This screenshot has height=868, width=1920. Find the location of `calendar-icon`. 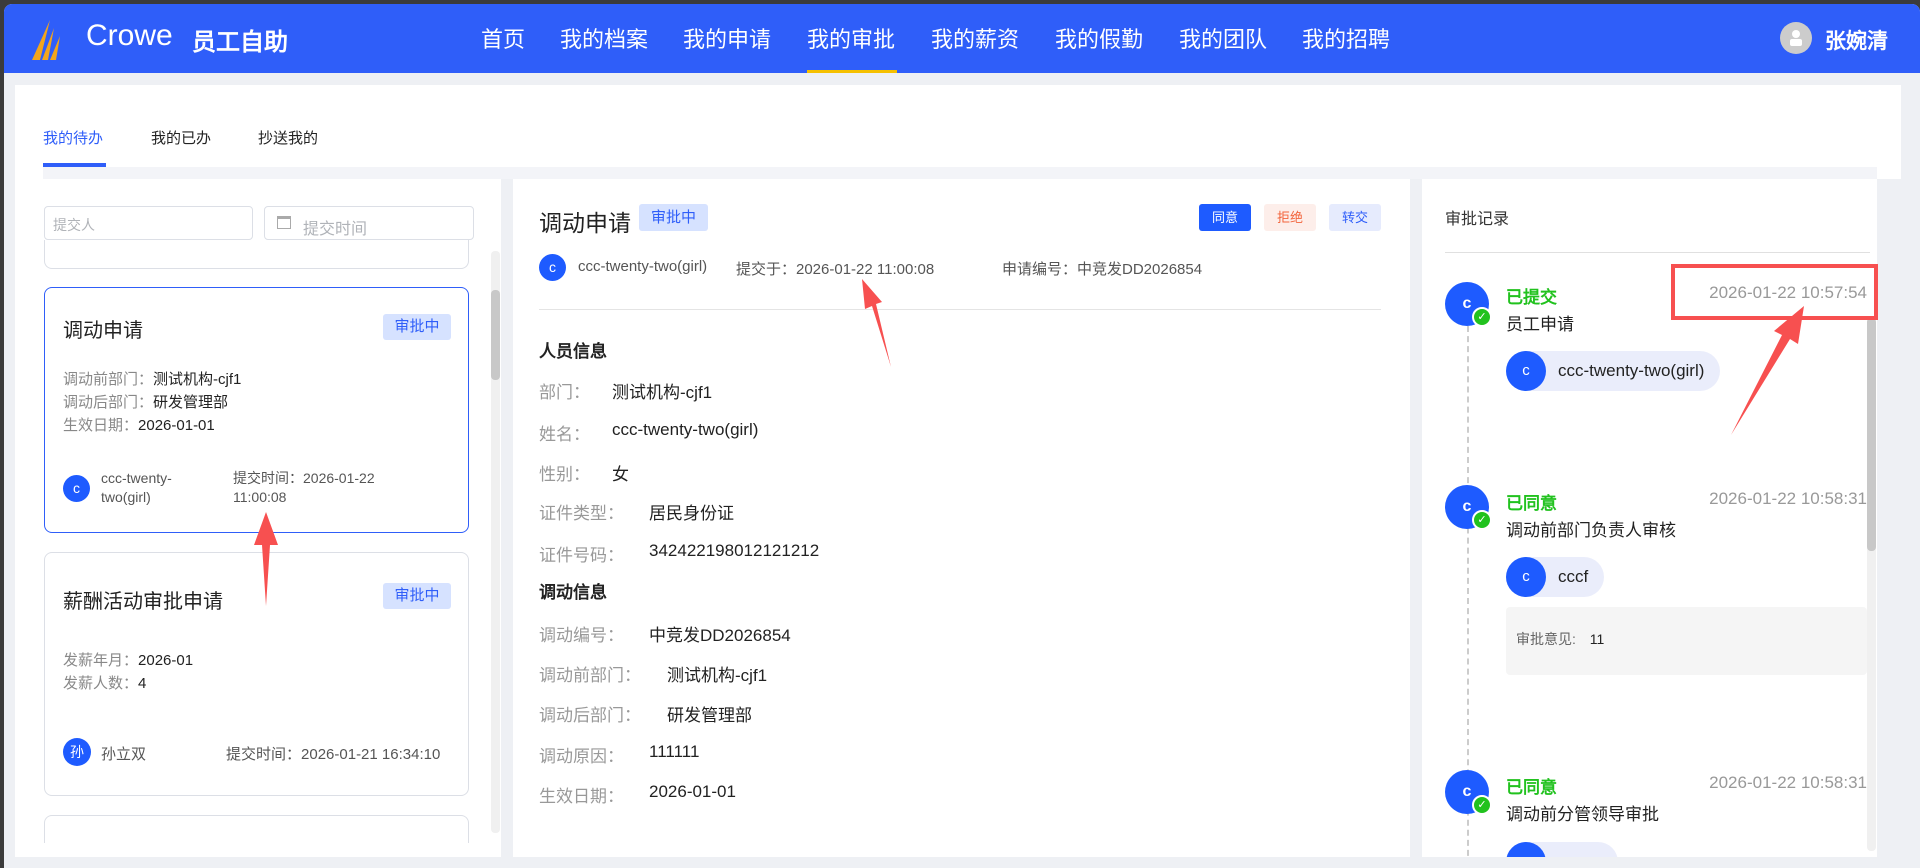

calendar-icon is located at coordinates (284, 222).